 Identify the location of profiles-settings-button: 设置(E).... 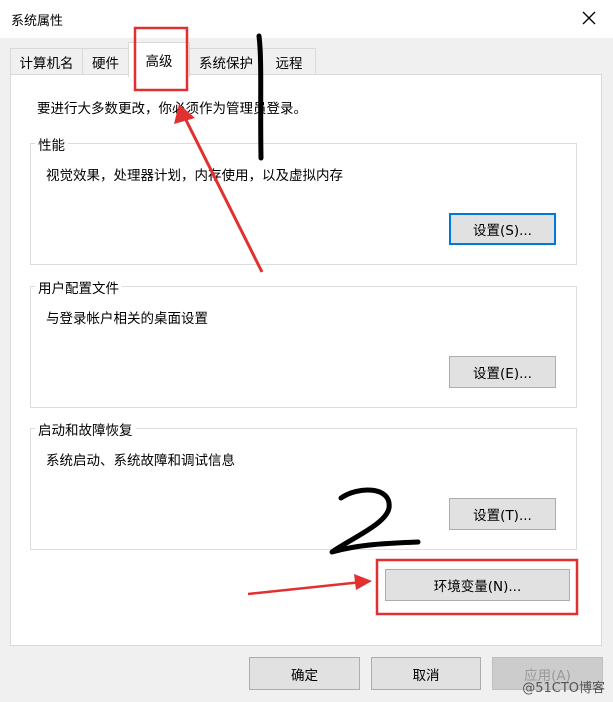
(502, 372).